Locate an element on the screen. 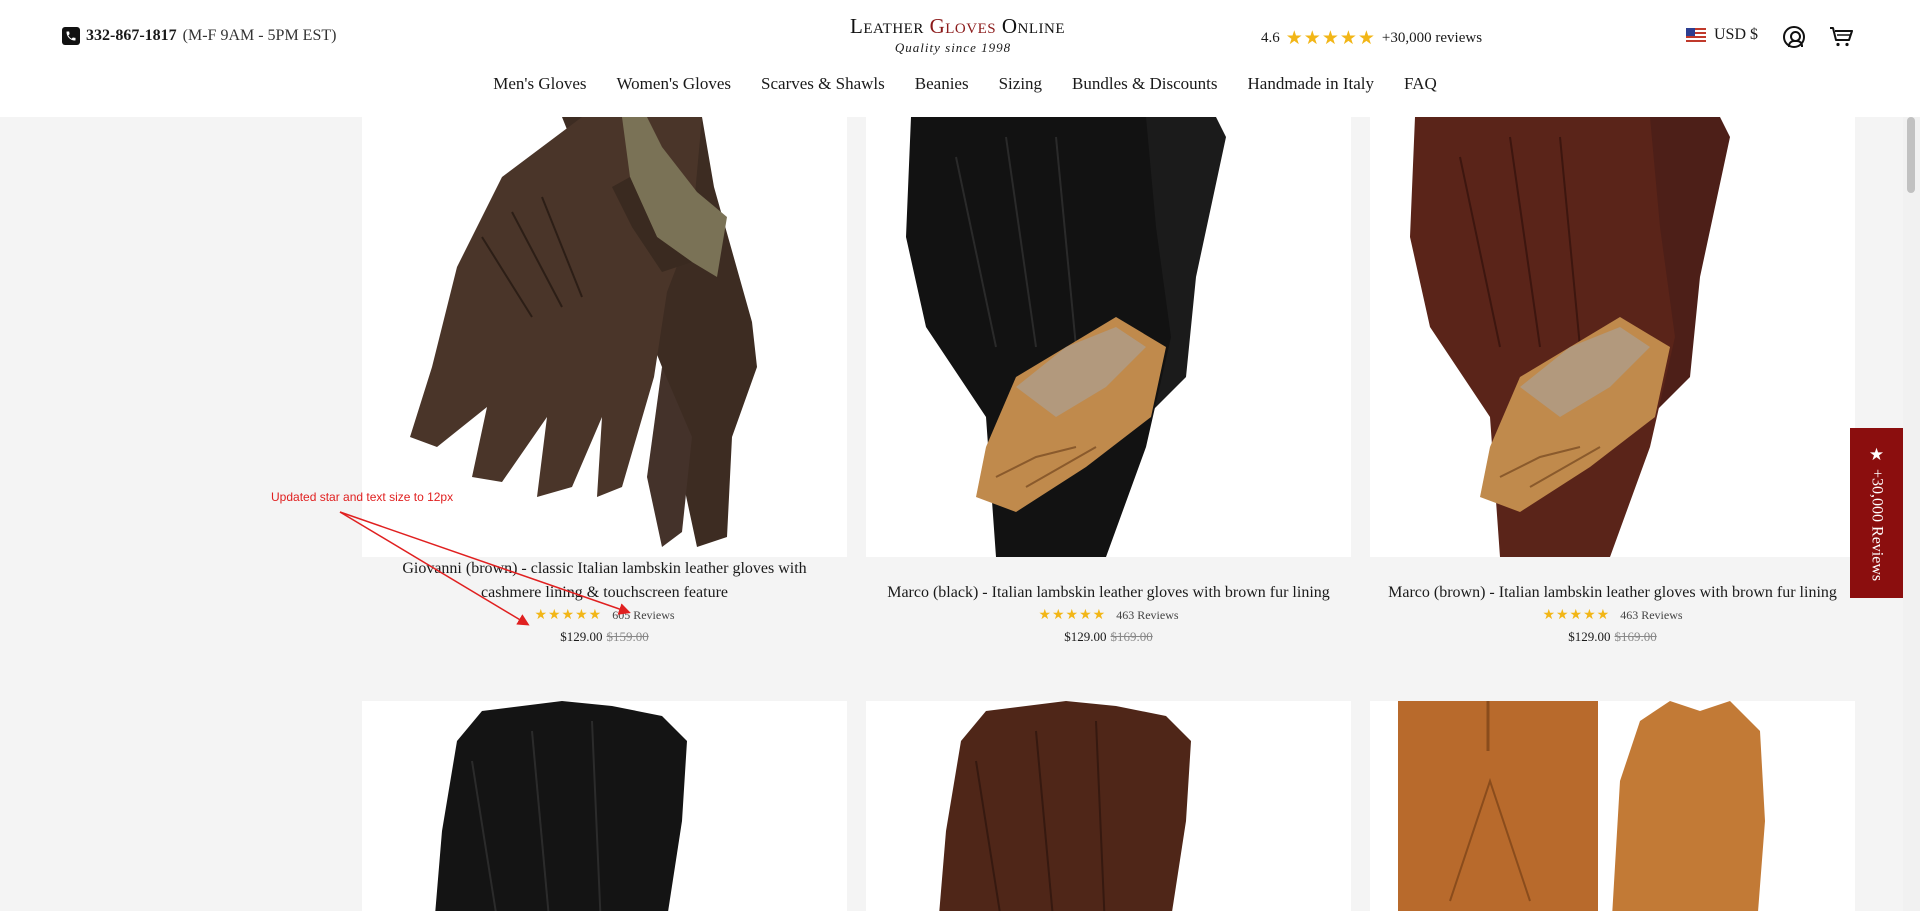 This screenshot has height=911, width=1920. logo-text-1: Leather is located at coordinates (890, 26).